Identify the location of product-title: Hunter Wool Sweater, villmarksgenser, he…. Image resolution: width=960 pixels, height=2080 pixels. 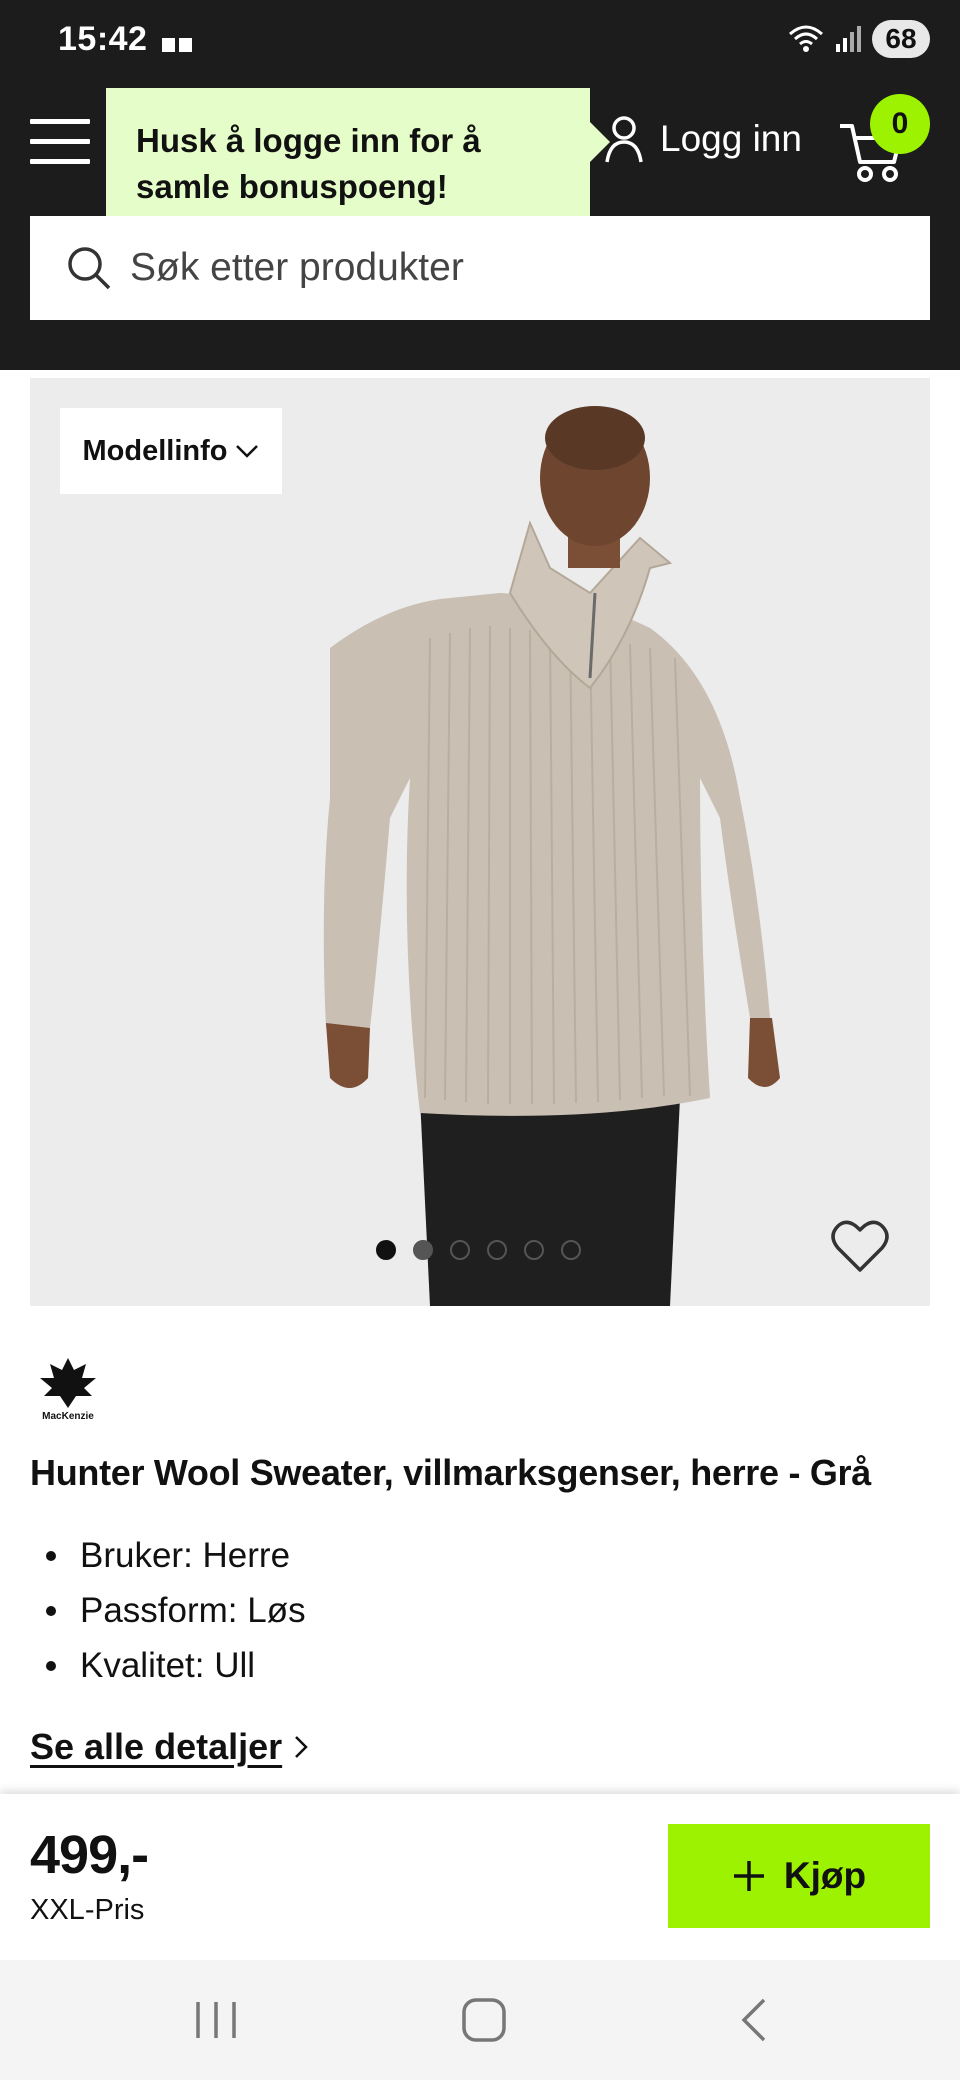
(450, 1472).